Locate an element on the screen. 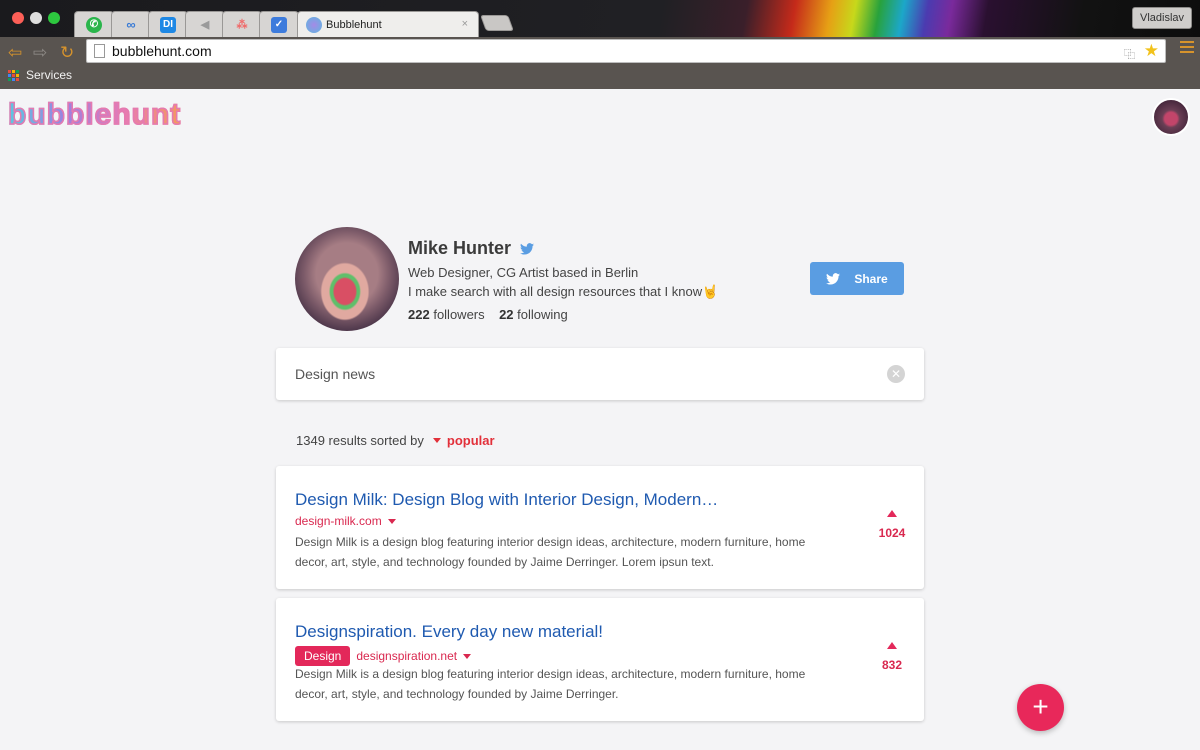  bubblehunt-logo: bubblehunt is located at coordinates (94, 114).